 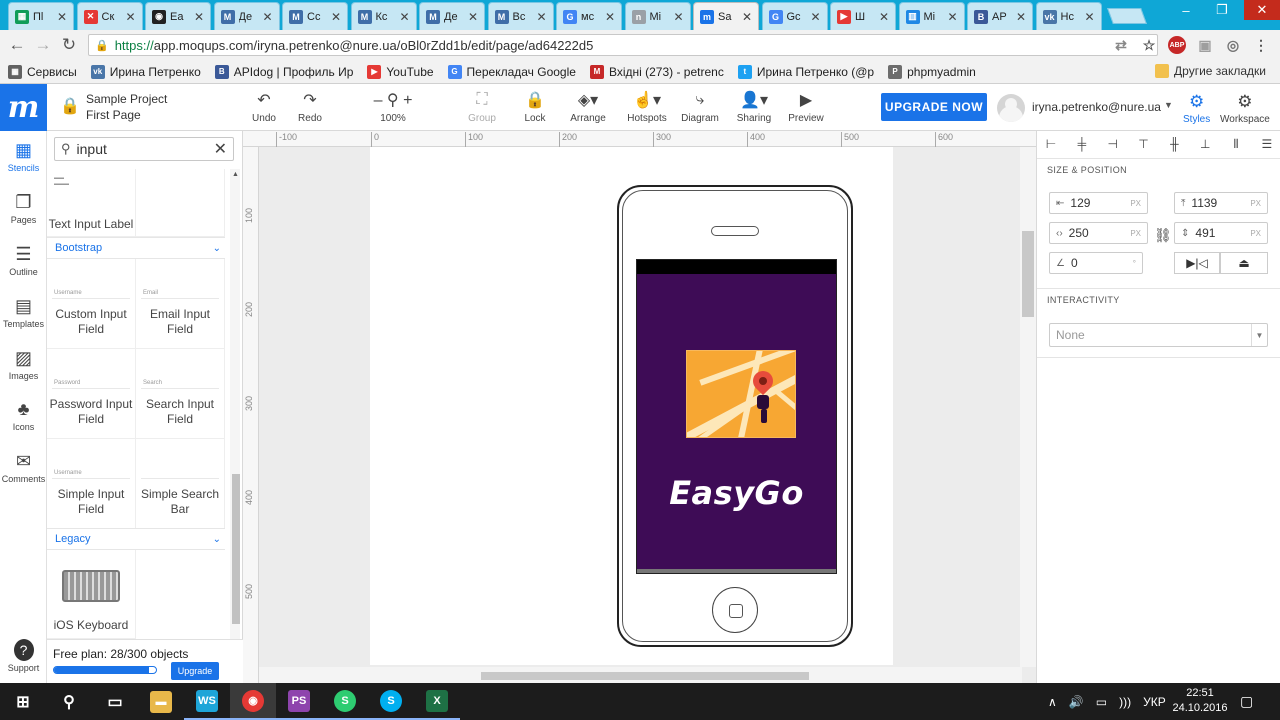 I want to click on chevron-down-icon: ▼, so click(x=1168, y=105).